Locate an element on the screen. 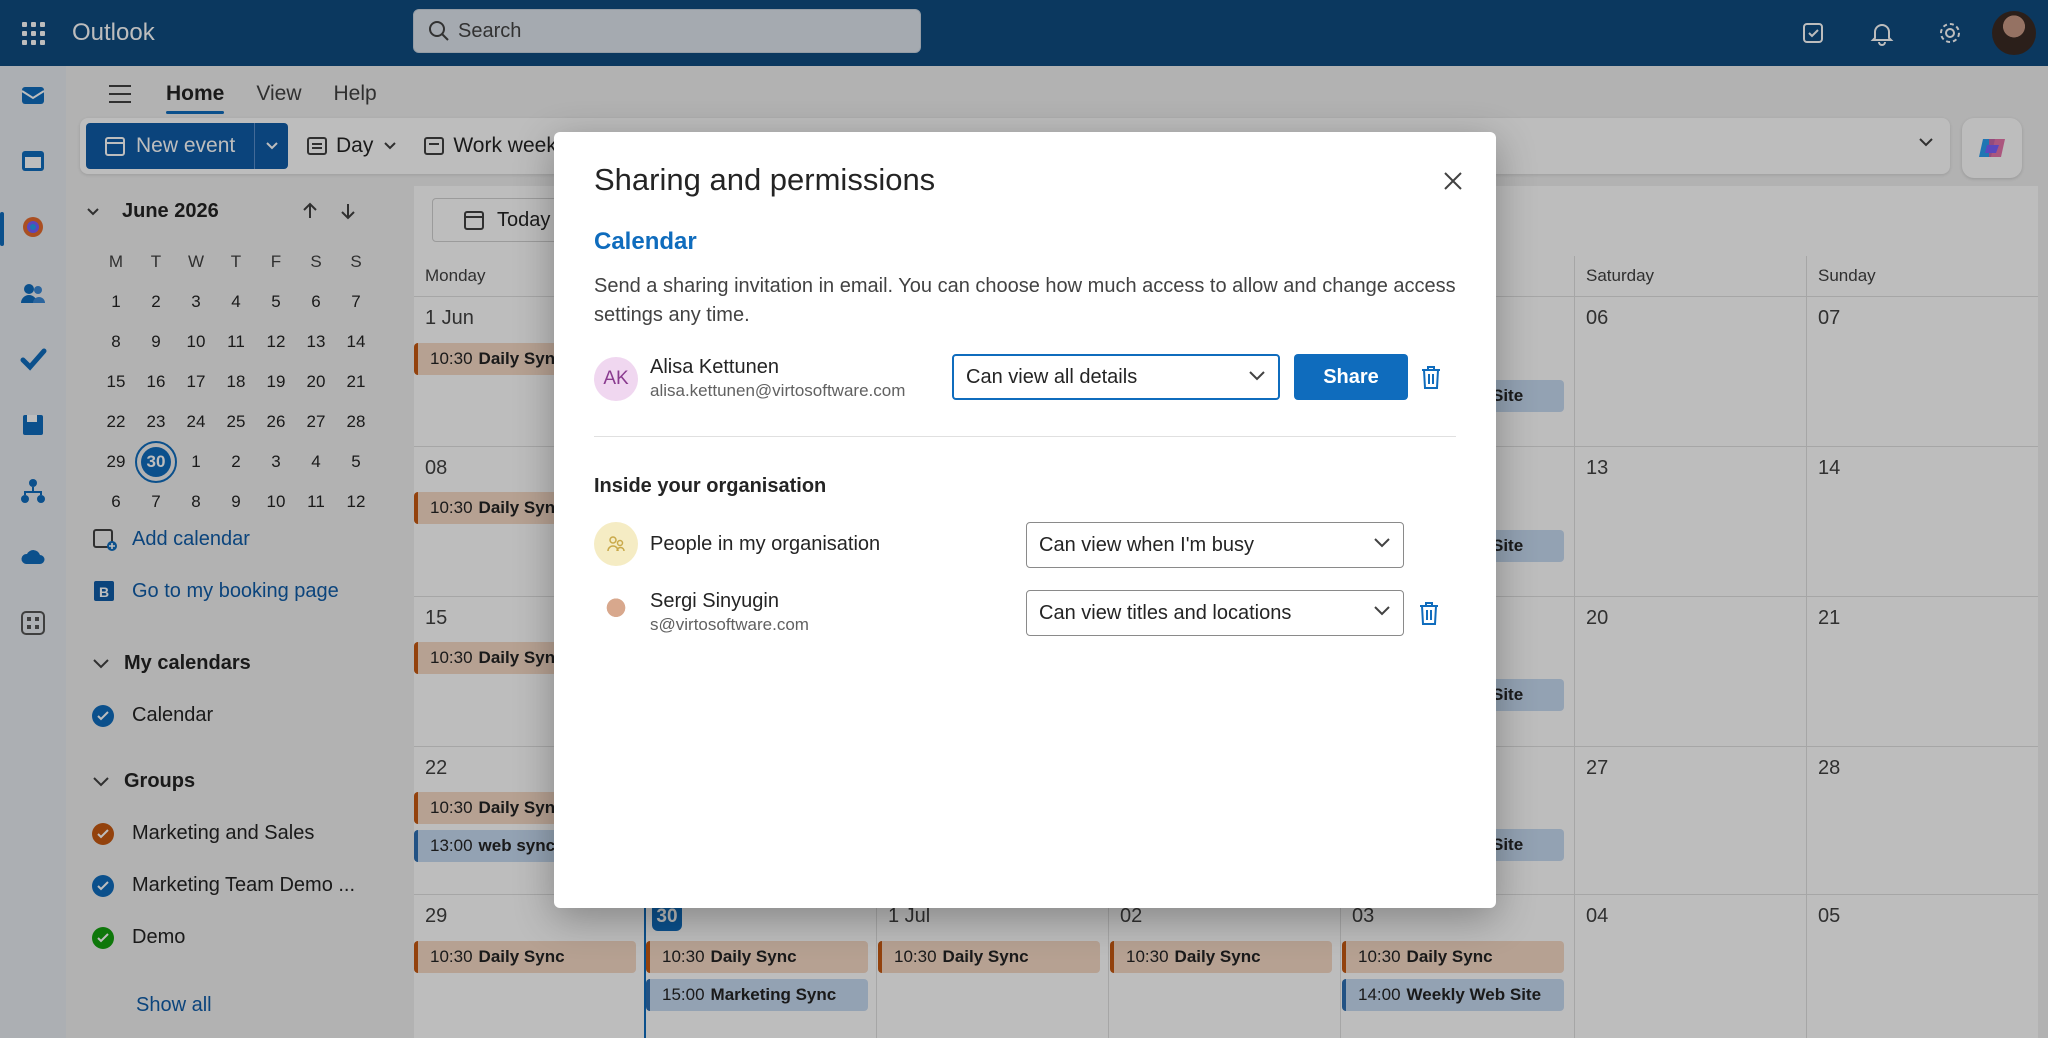 The height and width of the screenshot is (1038, 2048). invitee-permission-value: Can view all details is located at coordinates (1052, 376).